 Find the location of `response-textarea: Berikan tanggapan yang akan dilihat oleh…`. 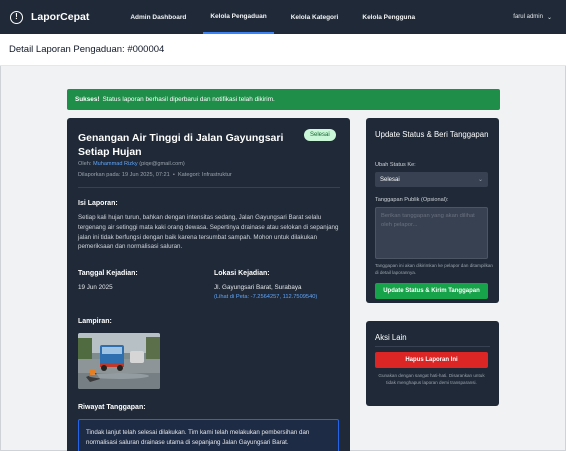

response-textarea: Berikan tanggapan yang akan dilihat oleh… is located at coordinates (431, 233).